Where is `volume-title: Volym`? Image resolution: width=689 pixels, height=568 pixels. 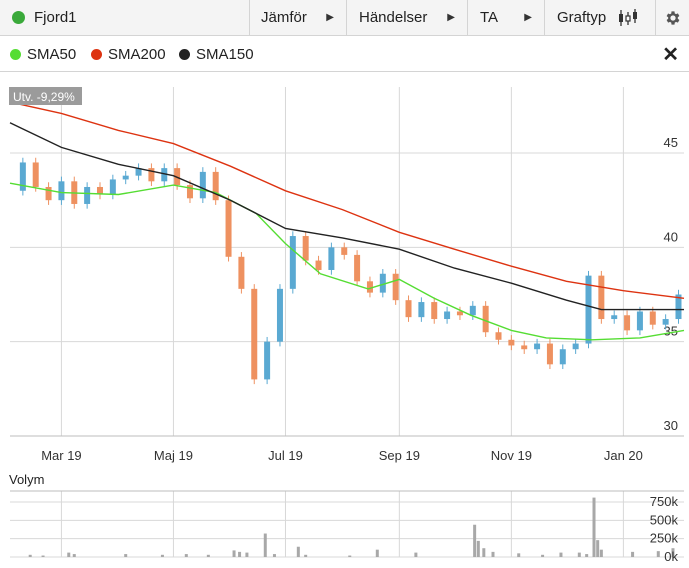
volume-title: Volym is located at coordinates (26, 479).